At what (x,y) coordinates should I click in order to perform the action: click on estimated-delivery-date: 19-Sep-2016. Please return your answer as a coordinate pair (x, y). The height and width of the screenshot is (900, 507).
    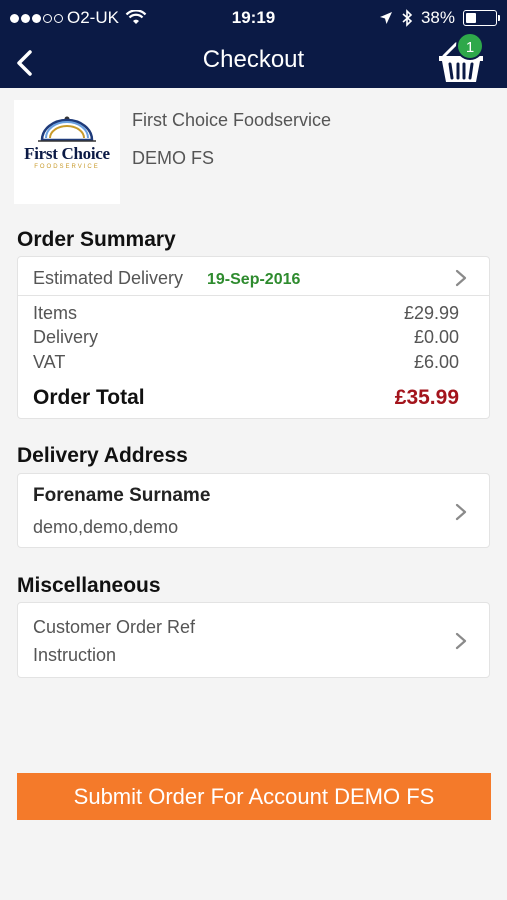
    Looking at the image, I should click on (254, 279).